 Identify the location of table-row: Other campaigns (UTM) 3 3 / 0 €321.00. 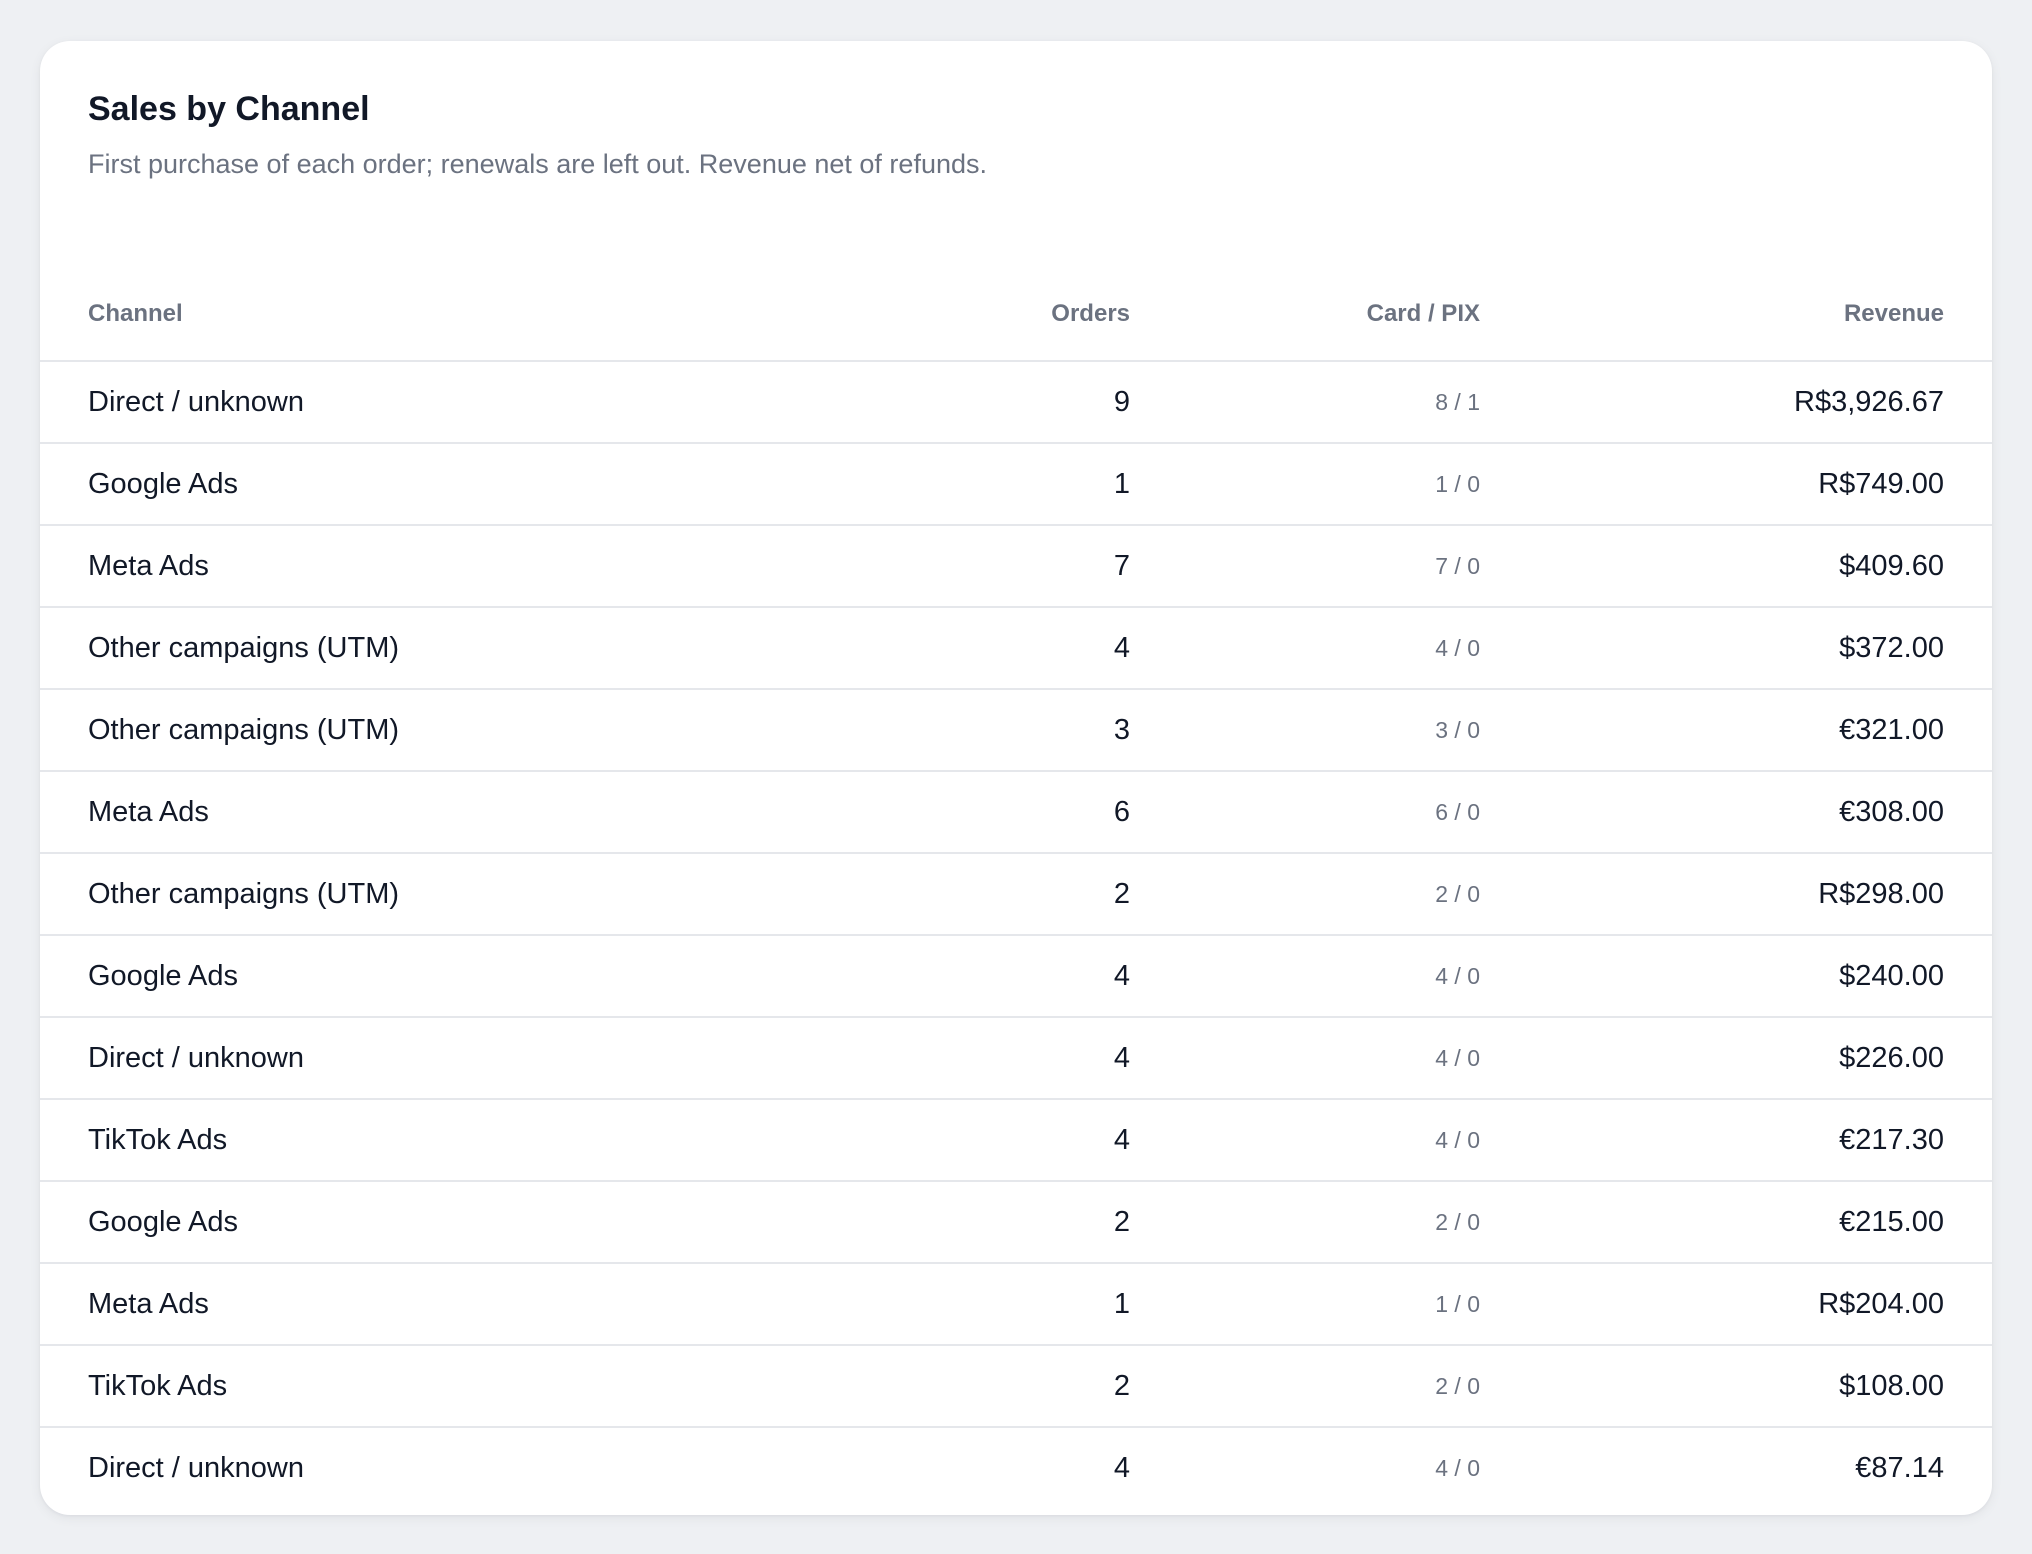
(1016, 730).